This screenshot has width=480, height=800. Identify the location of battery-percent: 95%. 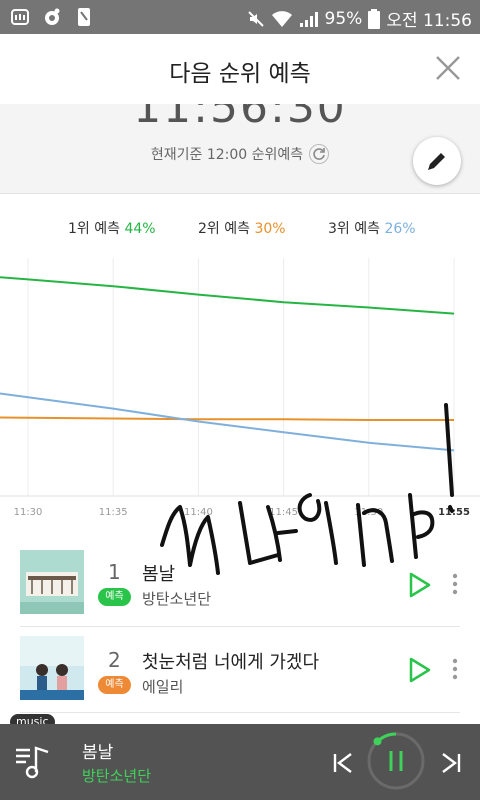
(343, 18).